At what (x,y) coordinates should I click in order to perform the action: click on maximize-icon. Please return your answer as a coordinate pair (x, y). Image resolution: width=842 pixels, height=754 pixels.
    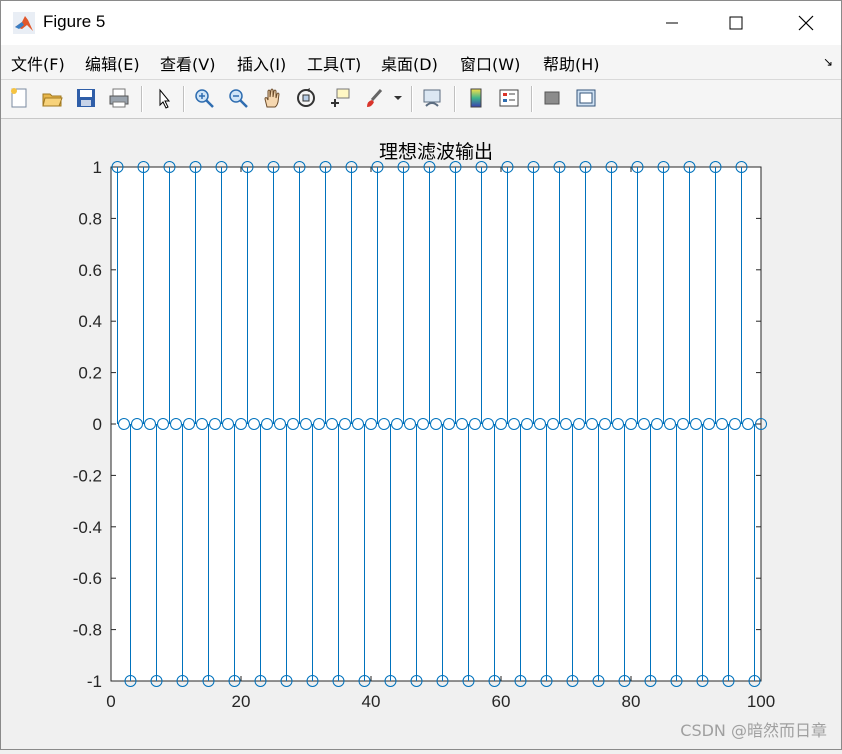
    Looking at the image, I should click on (736, 23).